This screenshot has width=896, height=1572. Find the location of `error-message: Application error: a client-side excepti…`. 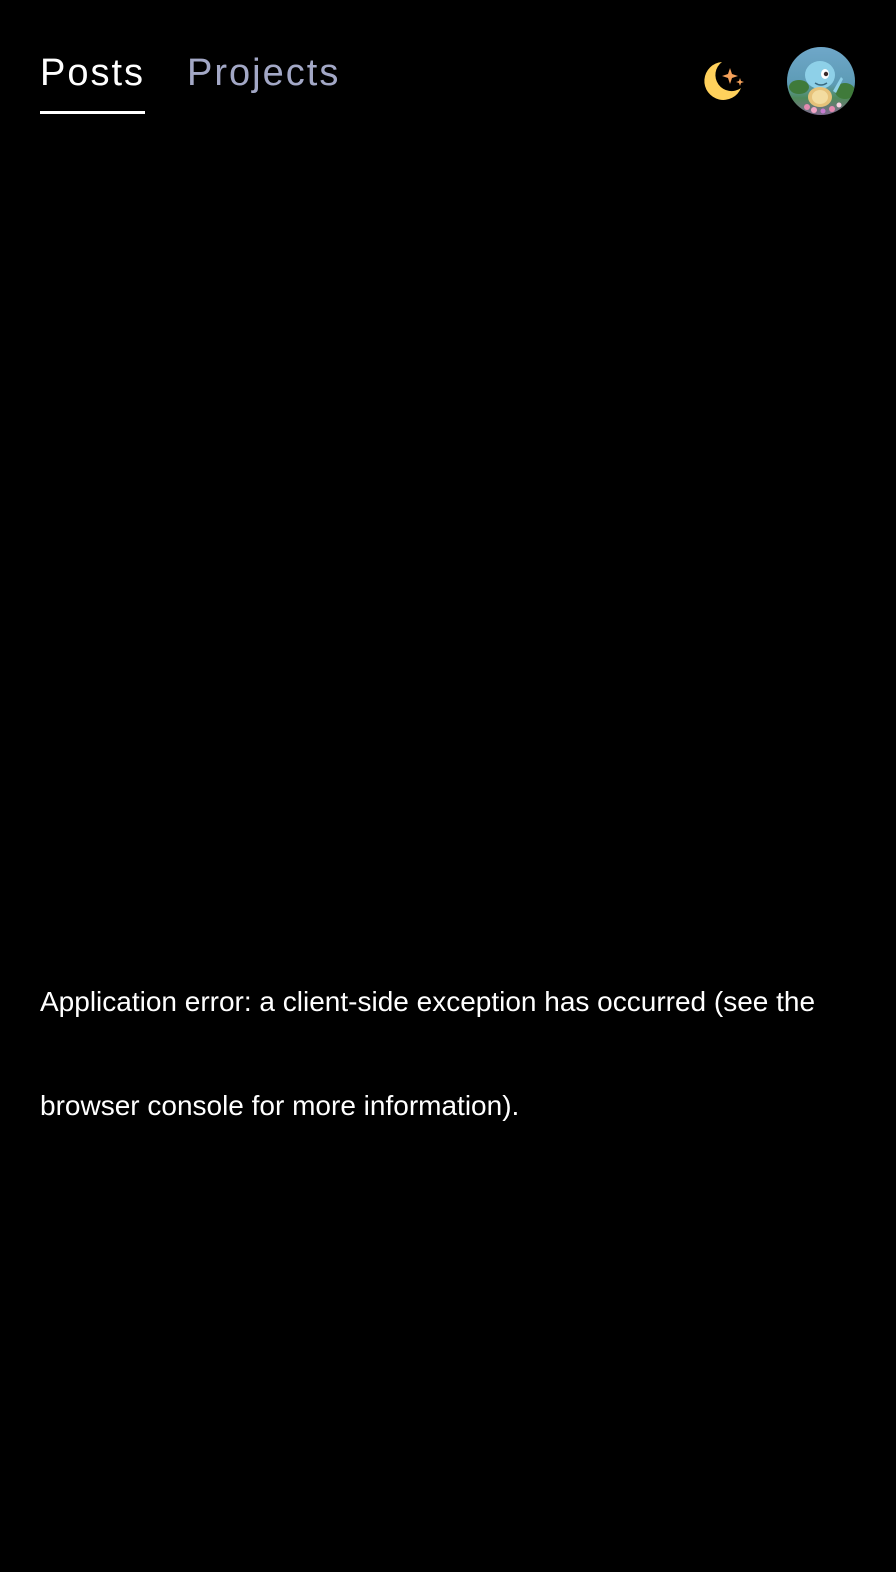

error-message: Application error: a client-side excepti… is located at coordinates (428, 1053).